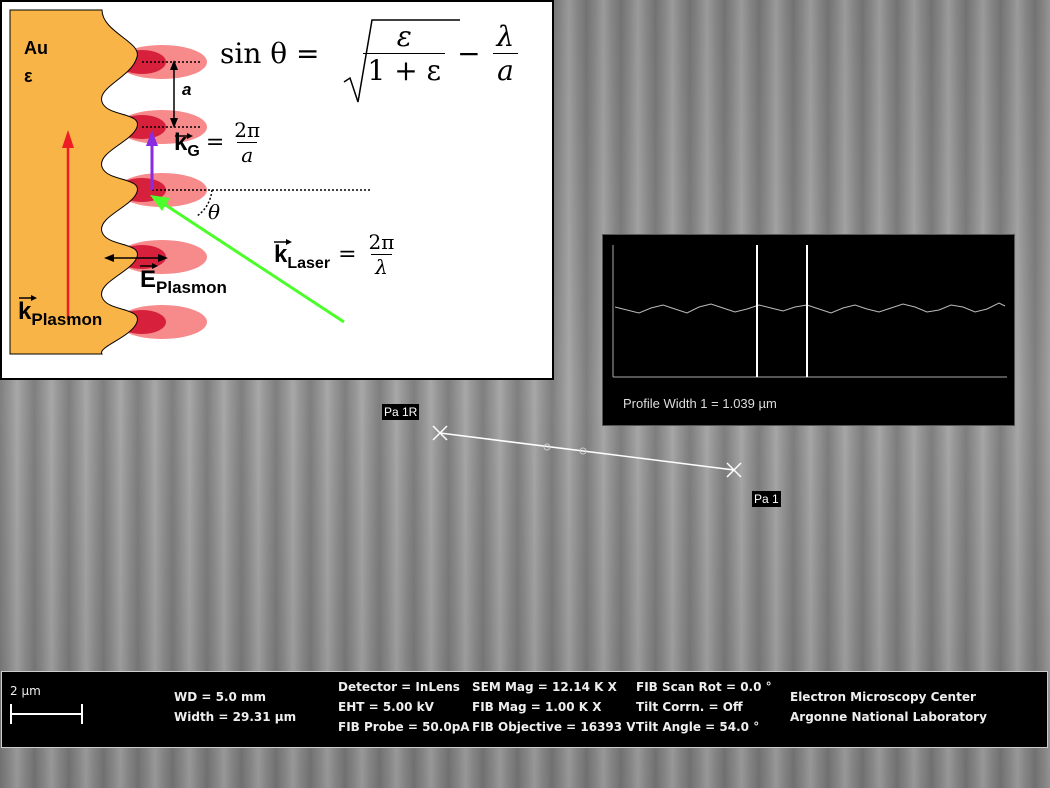 The height and width of the screenshot is (788, 1050). I want to click on k-g-equals: =, so click(215, 142).